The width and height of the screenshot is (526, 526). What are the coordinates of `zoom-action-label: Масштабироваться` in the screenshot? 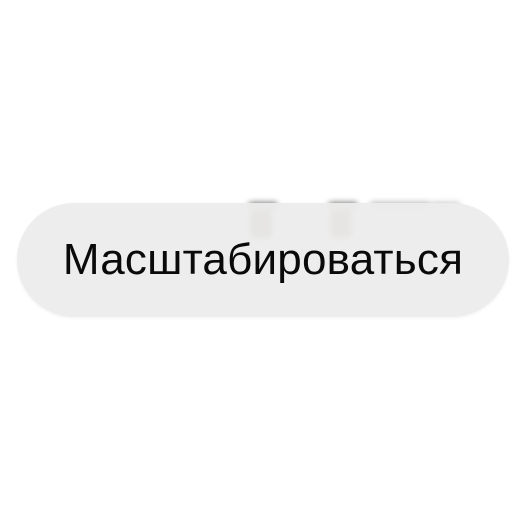 It's located at (263, 259).